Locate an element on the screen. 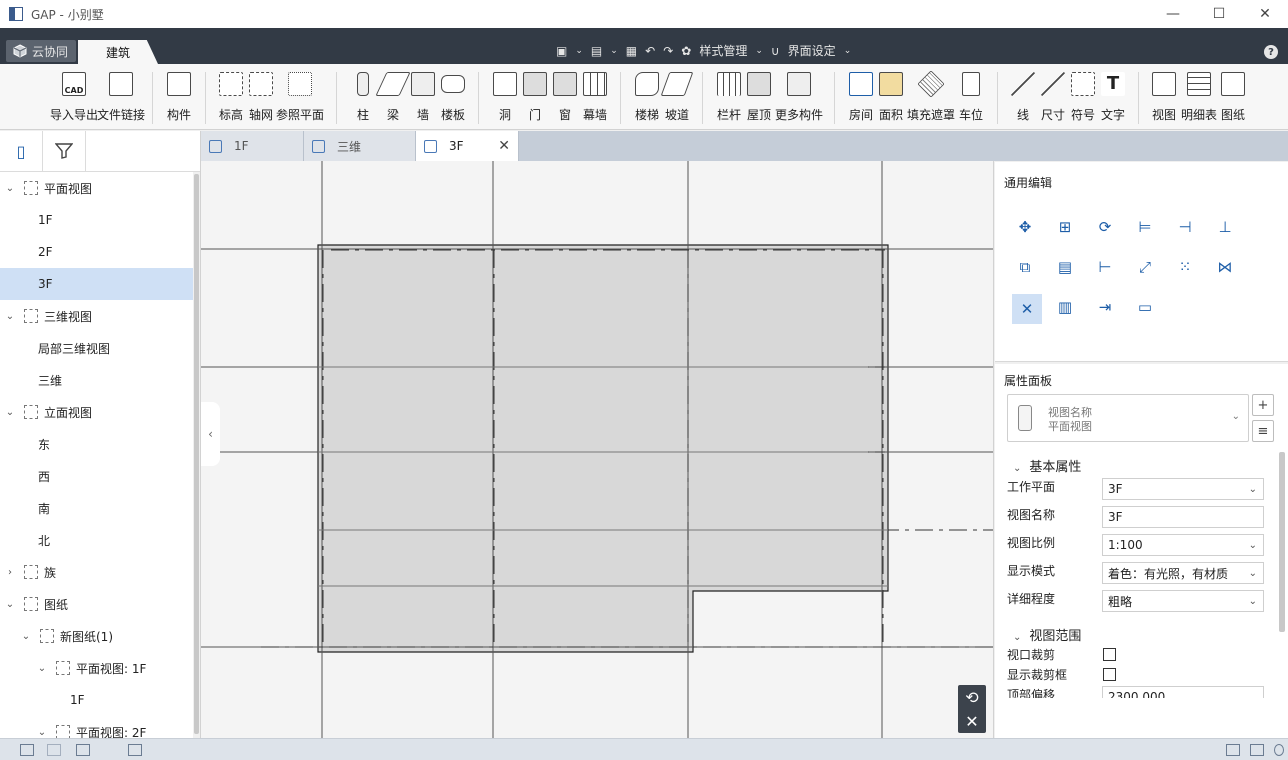 Image resolution: width=1288 pixels, height=760 pixels. cube-icon is located at coordinates (1257, 750).